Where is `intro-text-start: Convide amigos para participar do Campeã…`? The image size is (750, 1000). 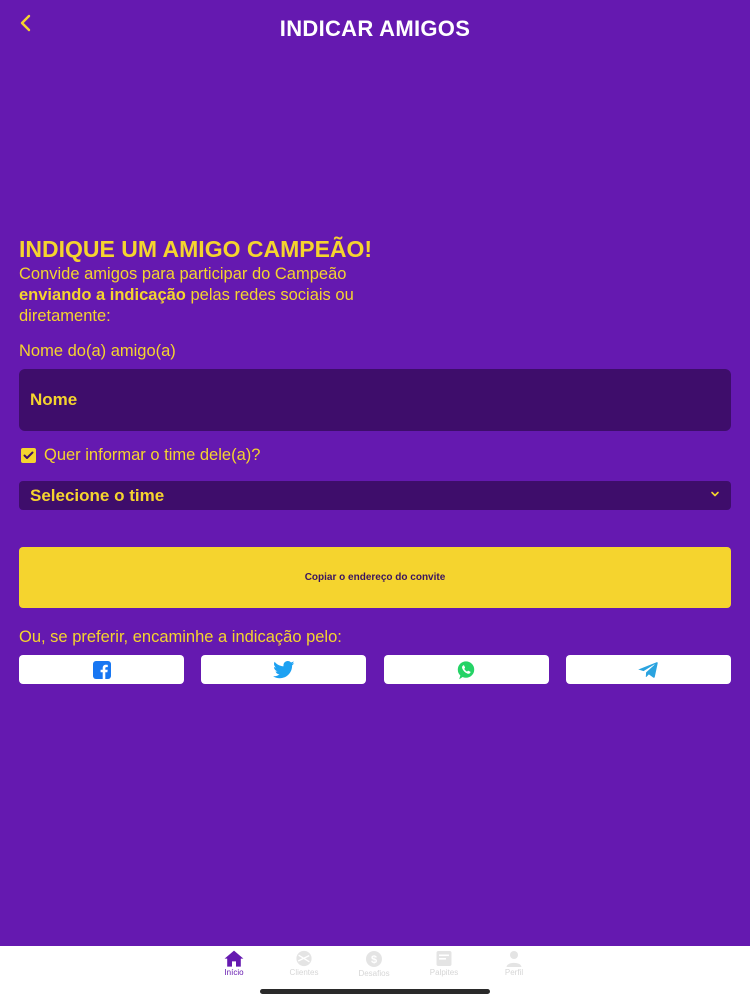 intro-text-start: Convide amigos para participar do Campeã… is located at coordinates (183, 274).